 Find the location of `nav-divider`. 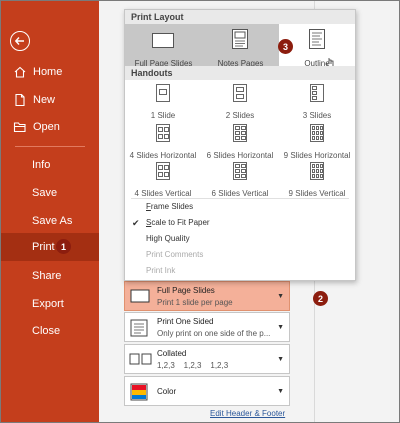

nav-divider is located at coordinates (50, 146).